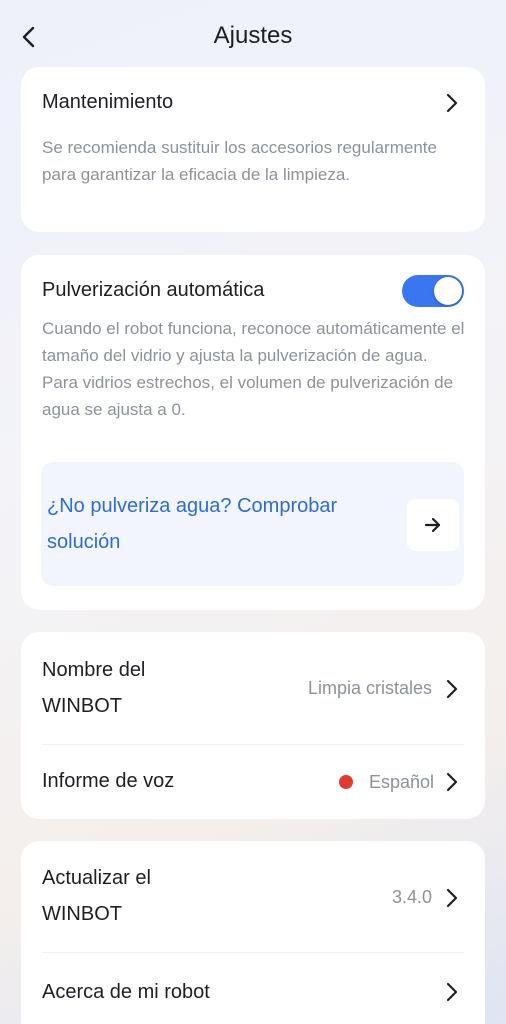 The width and height of the screenshot is (506, 1024). What do you see at coordinates (433, 291) in the screenshot?
I see `auto-spray-toggle` at bounding box center [433, 291].